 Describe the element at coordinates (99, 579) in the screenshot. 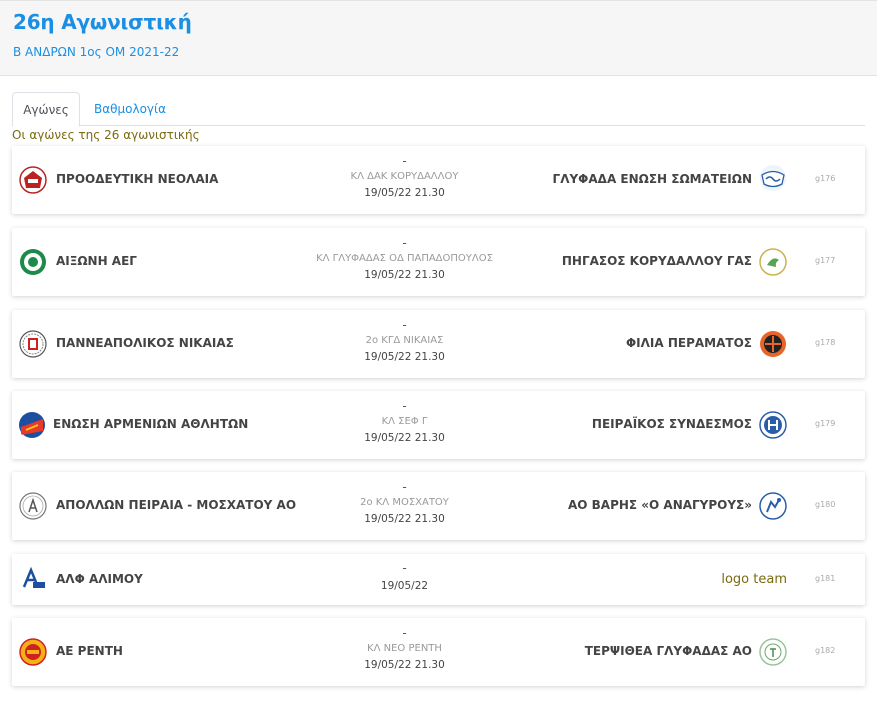

I see `home-team-name: ΑΛΦ ΑΛΙΜΟΥ` at that location.